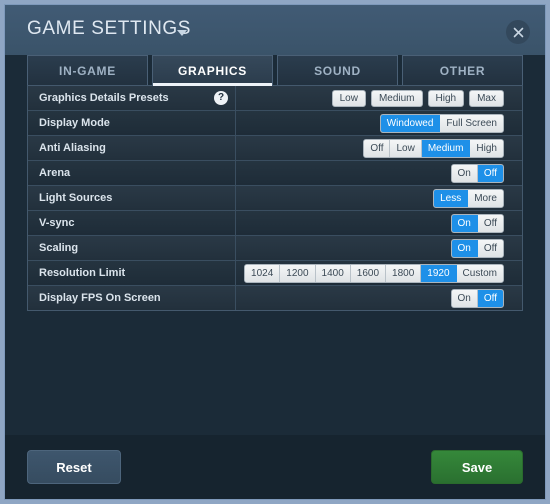 The width and height of the screenshot is (550, 504). What do you see at coordinates (59, 248) in the screenshot?
I see `setting-label: Scaling` at bounding box center [59, 248].